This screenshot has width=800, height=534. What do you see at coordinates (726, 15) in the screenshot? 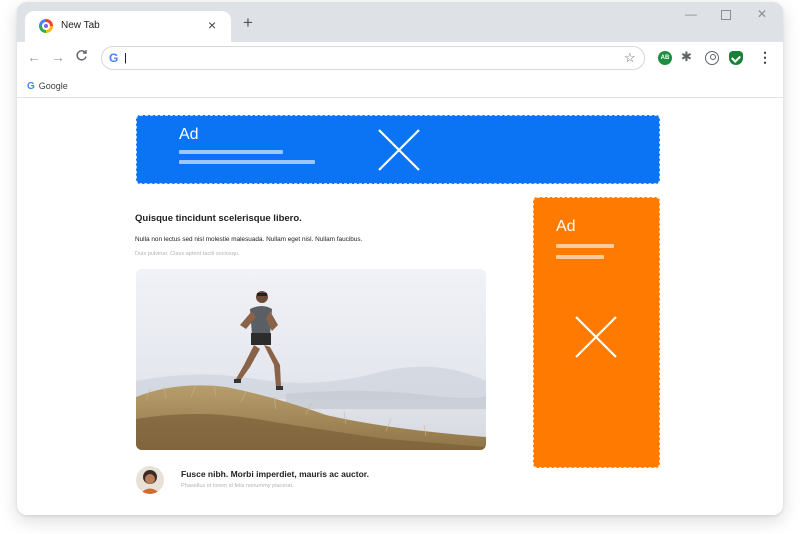
I see `maximize-icon` at bounding box center [726, 15].